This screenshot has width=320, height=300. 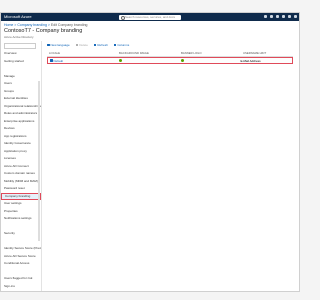 What do you see at coordinates (21, 77) in the screenshot?
I see `sidebar-item: Manage` at bounding box center [21, 77].